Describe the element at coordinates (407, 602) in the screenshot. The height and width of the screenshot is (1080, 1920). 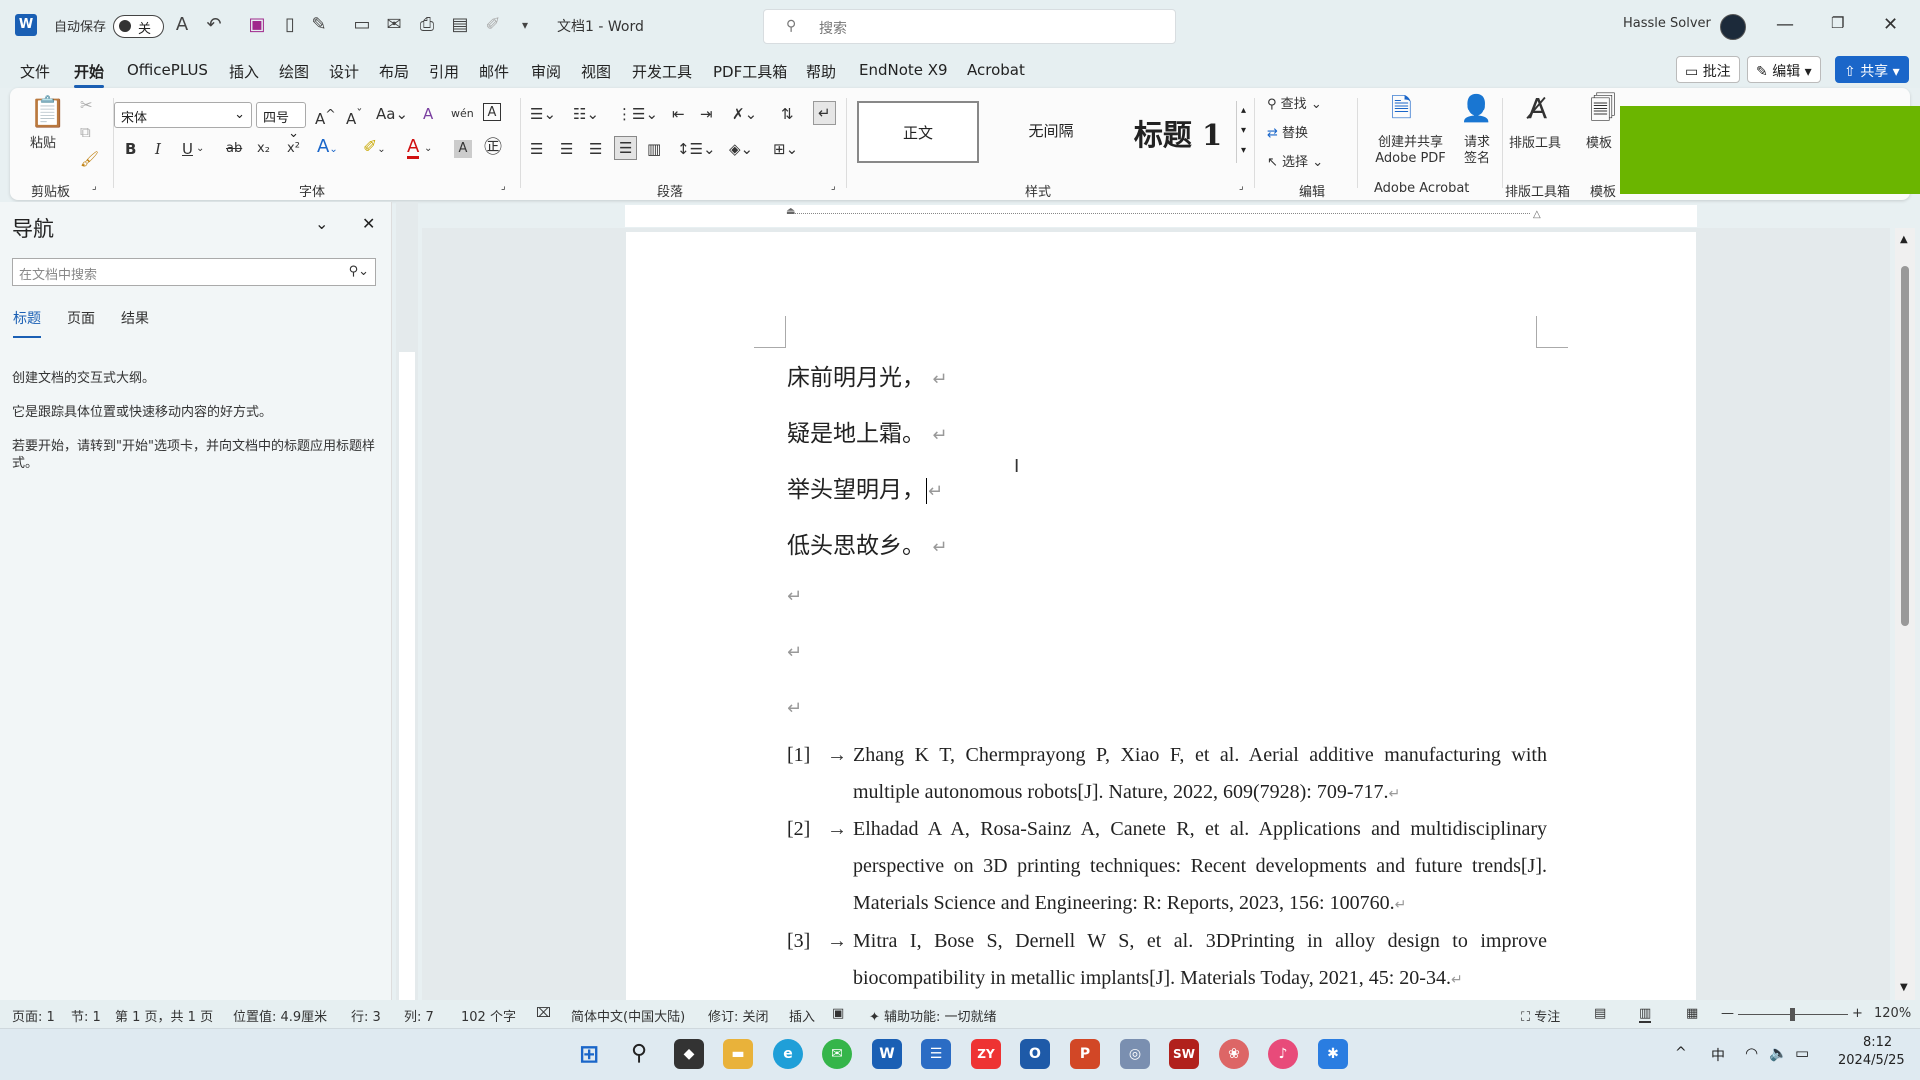
I see `vertical-ruler` at that location.